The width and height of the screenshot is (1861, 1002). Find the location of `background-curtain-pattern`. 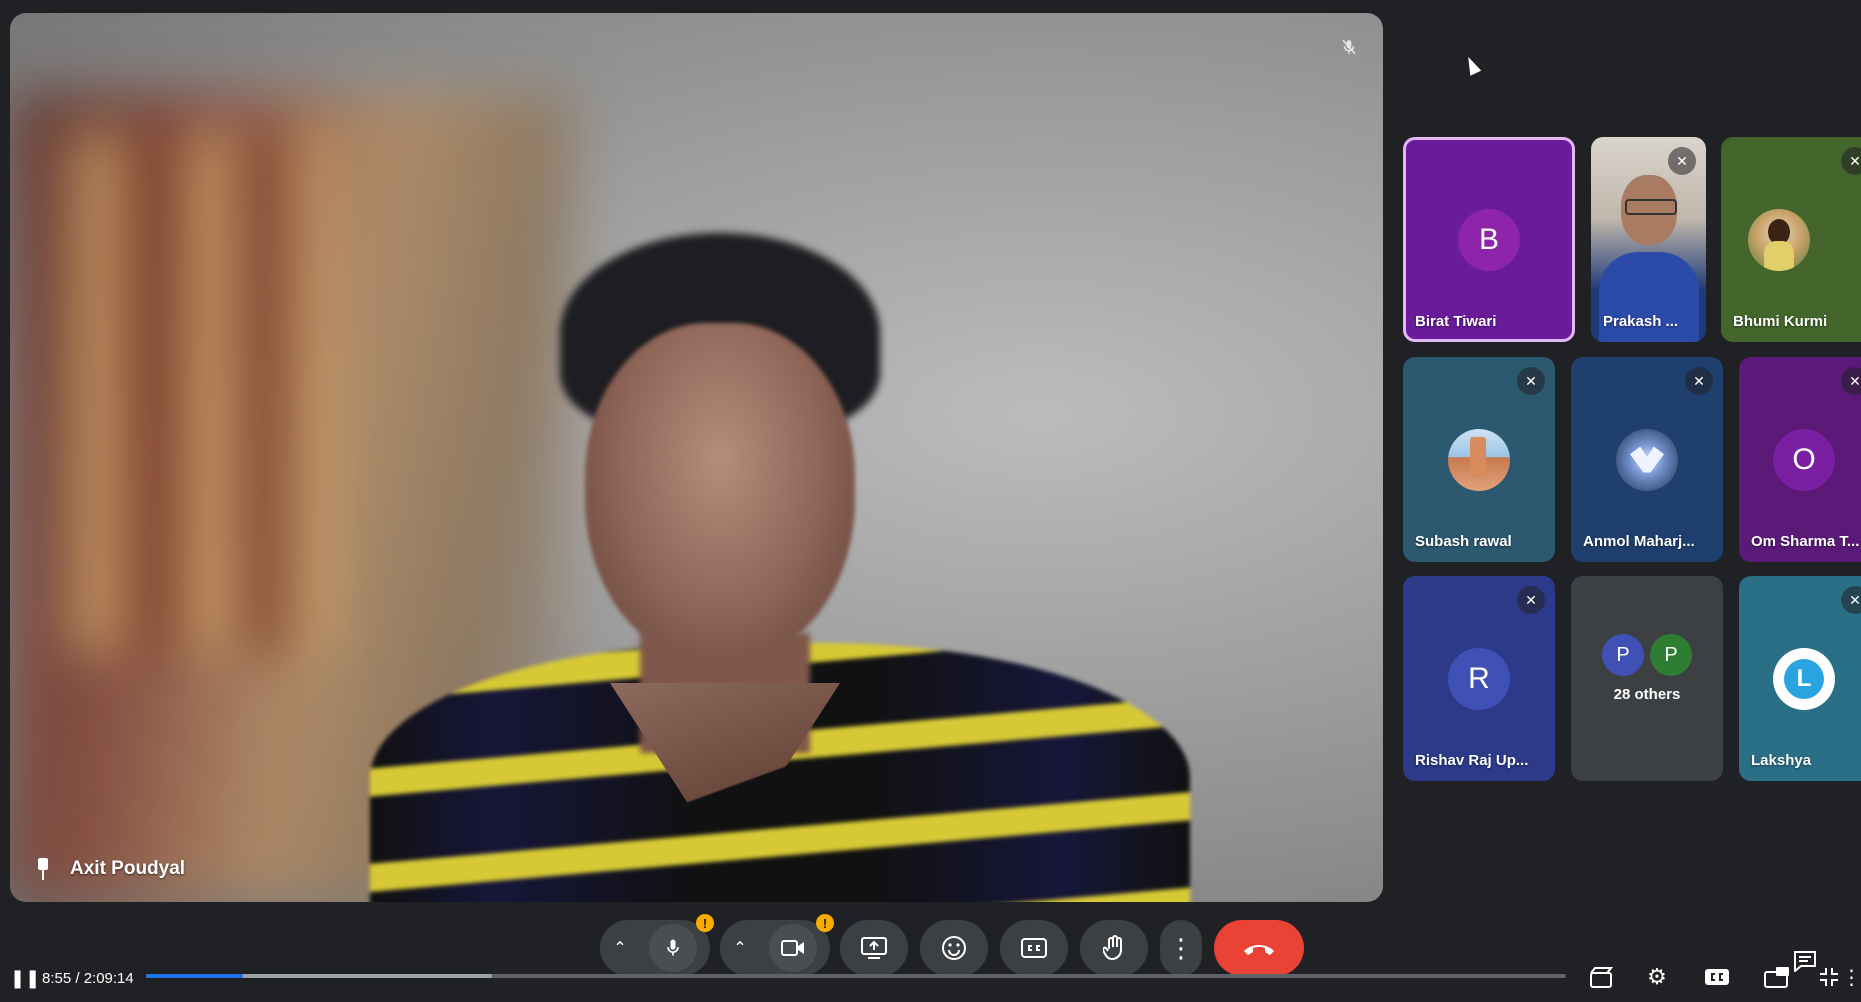

background-curtain-pattern is located at coordinates (200, 393).